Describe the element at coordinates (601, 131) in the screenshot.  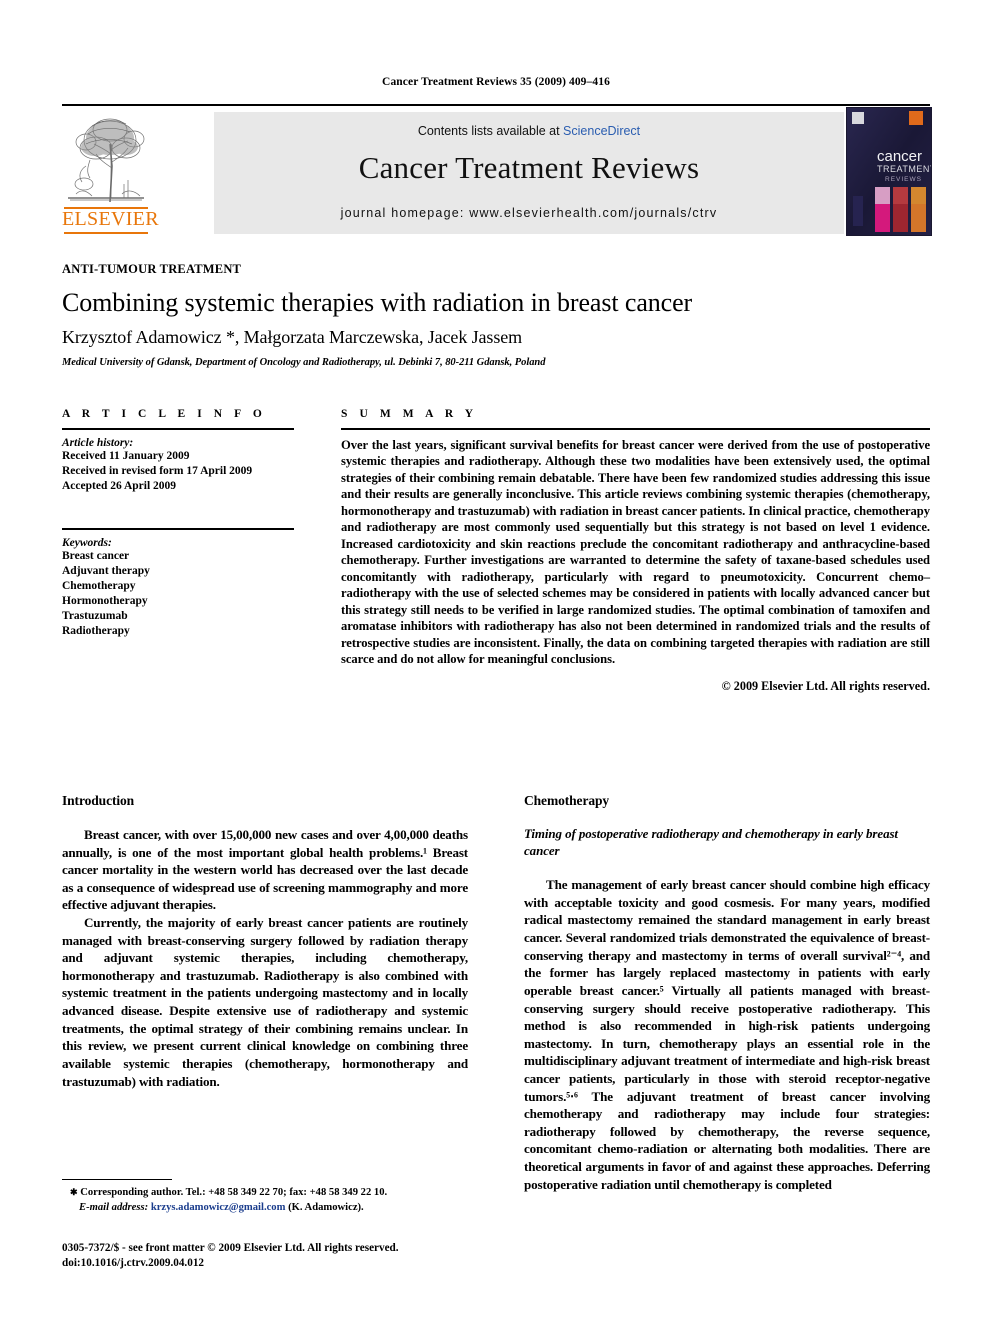
I see `sciencedirect-link: ScienceDirect` at that location.